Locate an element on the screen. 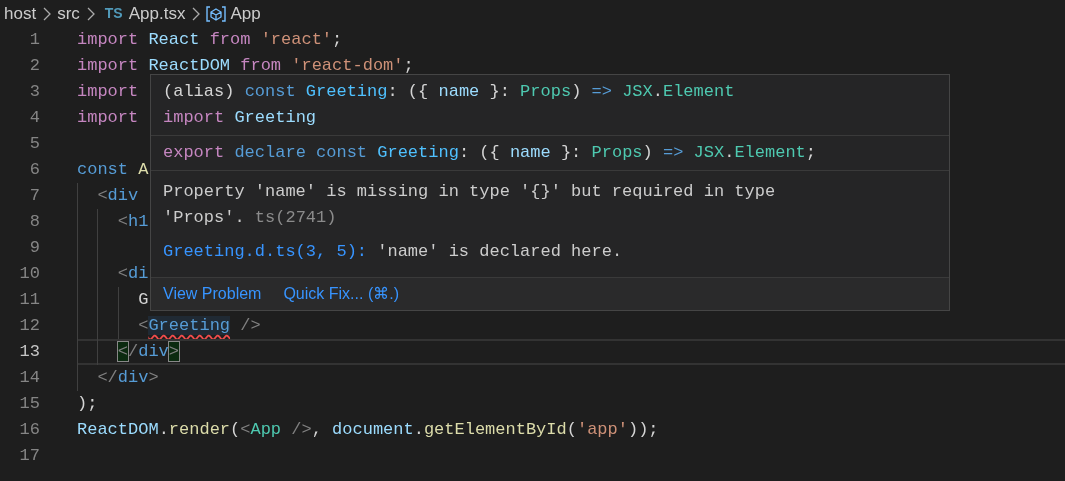 Image resolution: width=1065 pixels, height=481 pixels. line-number: 16 is located at coordinates (29, 430).